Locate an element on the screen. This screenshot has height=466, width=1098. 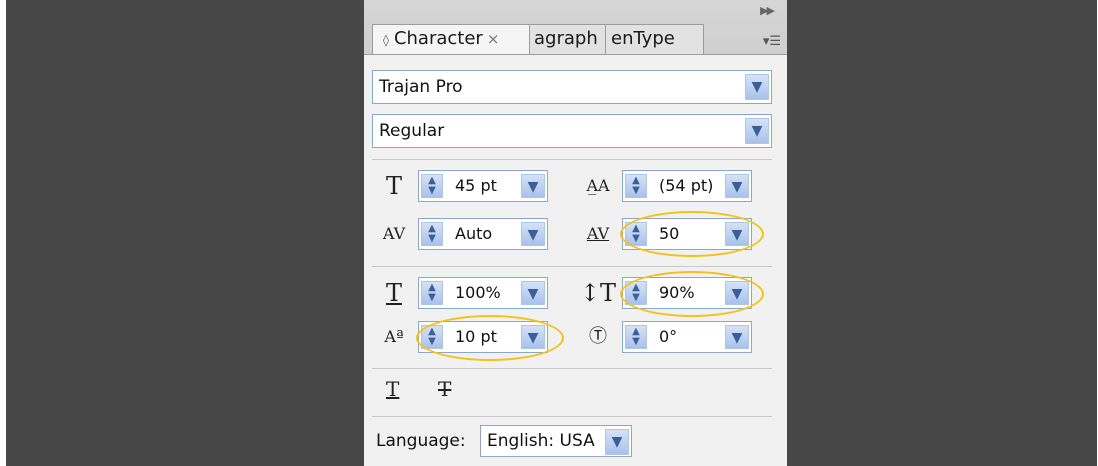
font-size-field: ▲ ▼ 45 pt ▼ is located at coordinates (483, 186).